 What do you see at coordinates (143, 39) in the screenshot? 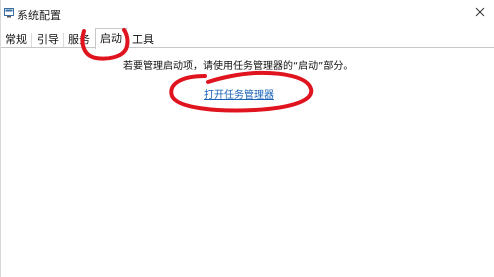
I see `tab-tools: 工具` at bounding box center [143, 39].